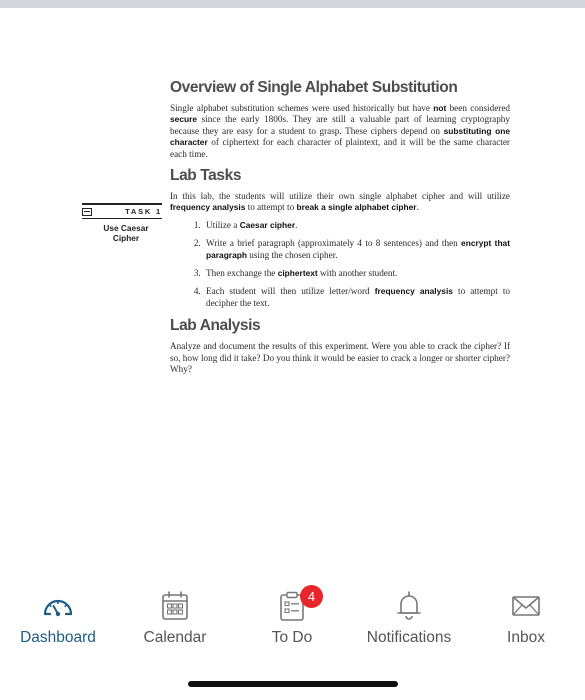 Image resolution: width=585 pixels, height=700 pixels. What do you see at coordinates (292, 637) in the screenshot?
I see `tab-label-todo: To Do` at bounding box center [292, 637].